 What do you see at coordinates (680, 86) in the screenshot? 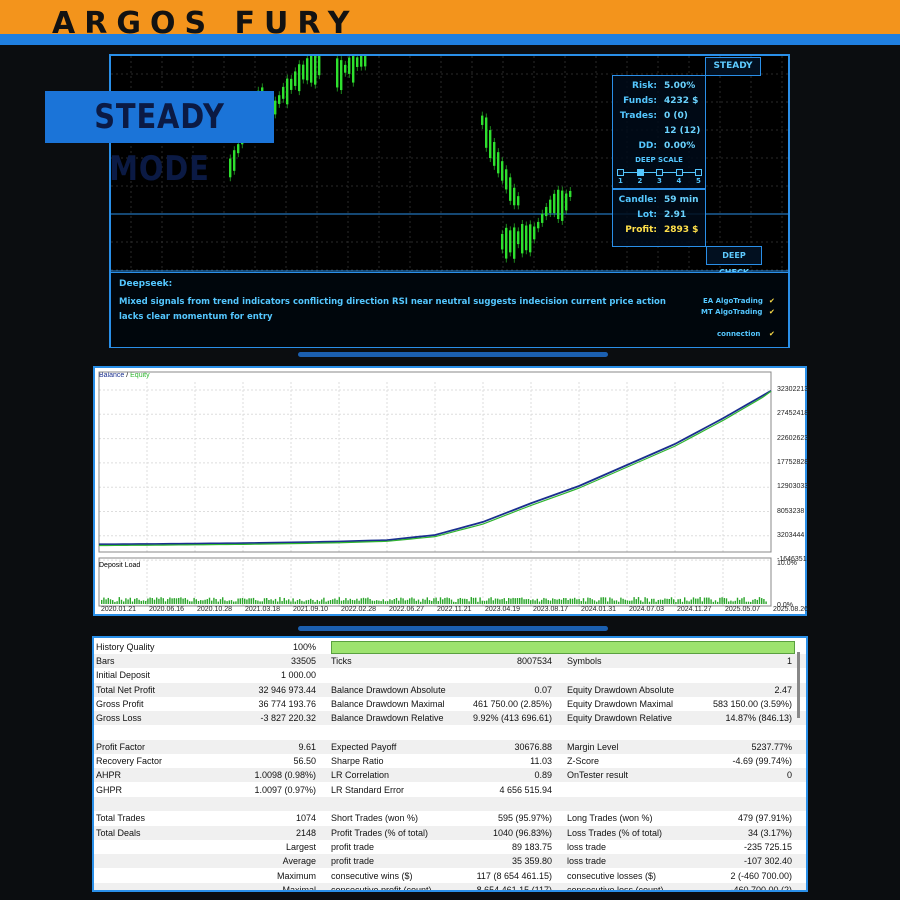
I see `stat-value: 5.00%` at bounding box center [680, 86].